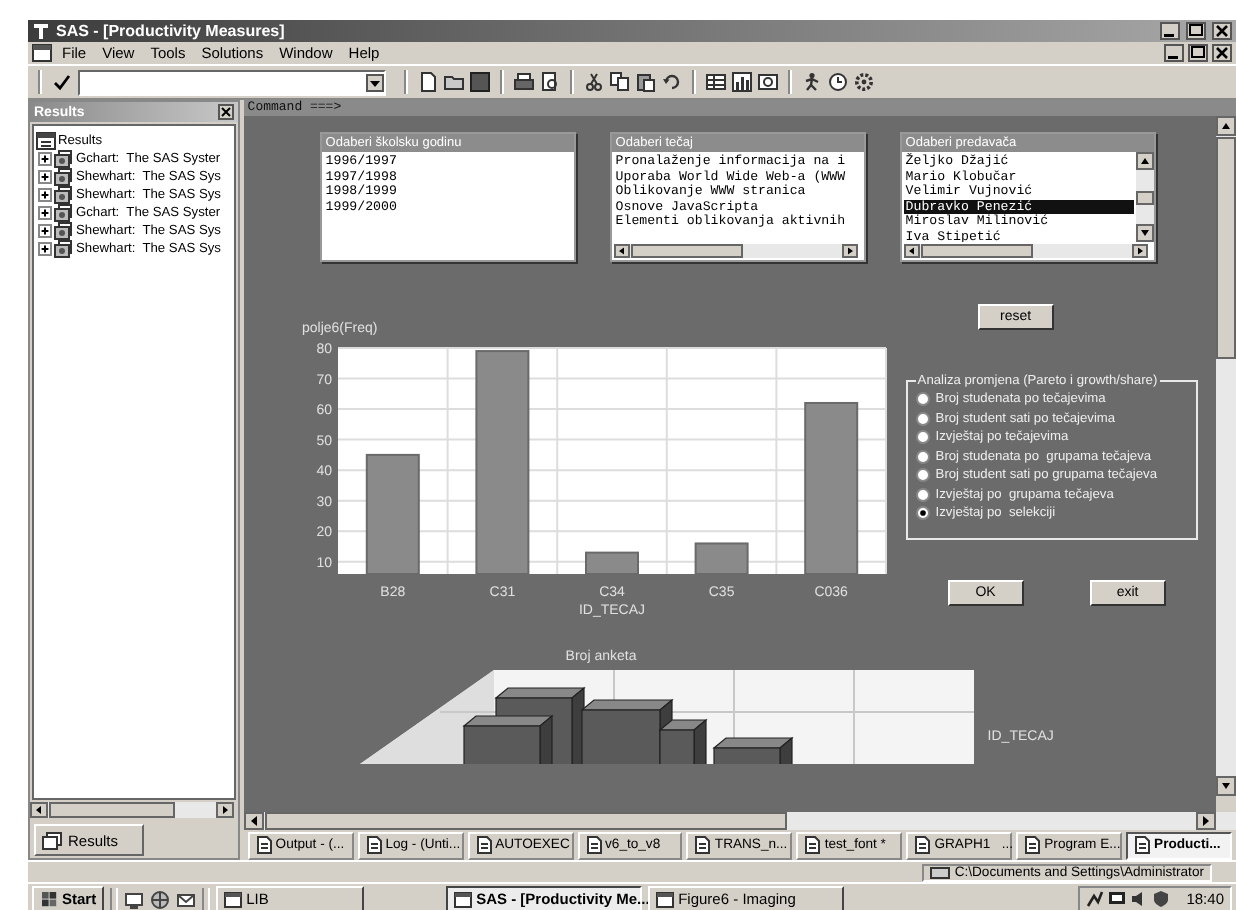 This screenshot has width=1236, height=910. Describe the element at coordinates (160, 899) in the screenshot. I see `globe-icon` at that location.